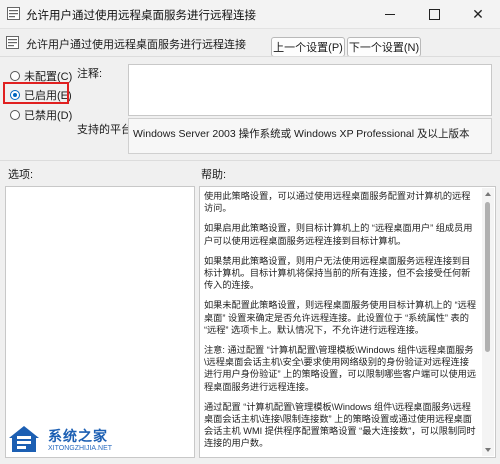 Image resolution: width=500 pixels, height=464 pixels. What do you see at coordinates (488, 450) in the screenshot?
I see `scroll-down-icon` at bounding box center [488, 450].